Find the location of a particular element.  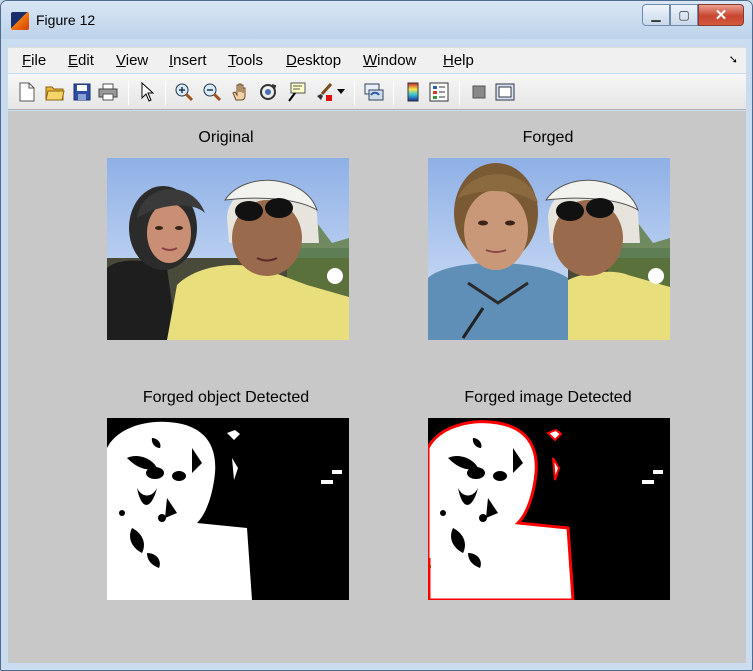

matlab-logo-icon is located at coordinates (20, 21).